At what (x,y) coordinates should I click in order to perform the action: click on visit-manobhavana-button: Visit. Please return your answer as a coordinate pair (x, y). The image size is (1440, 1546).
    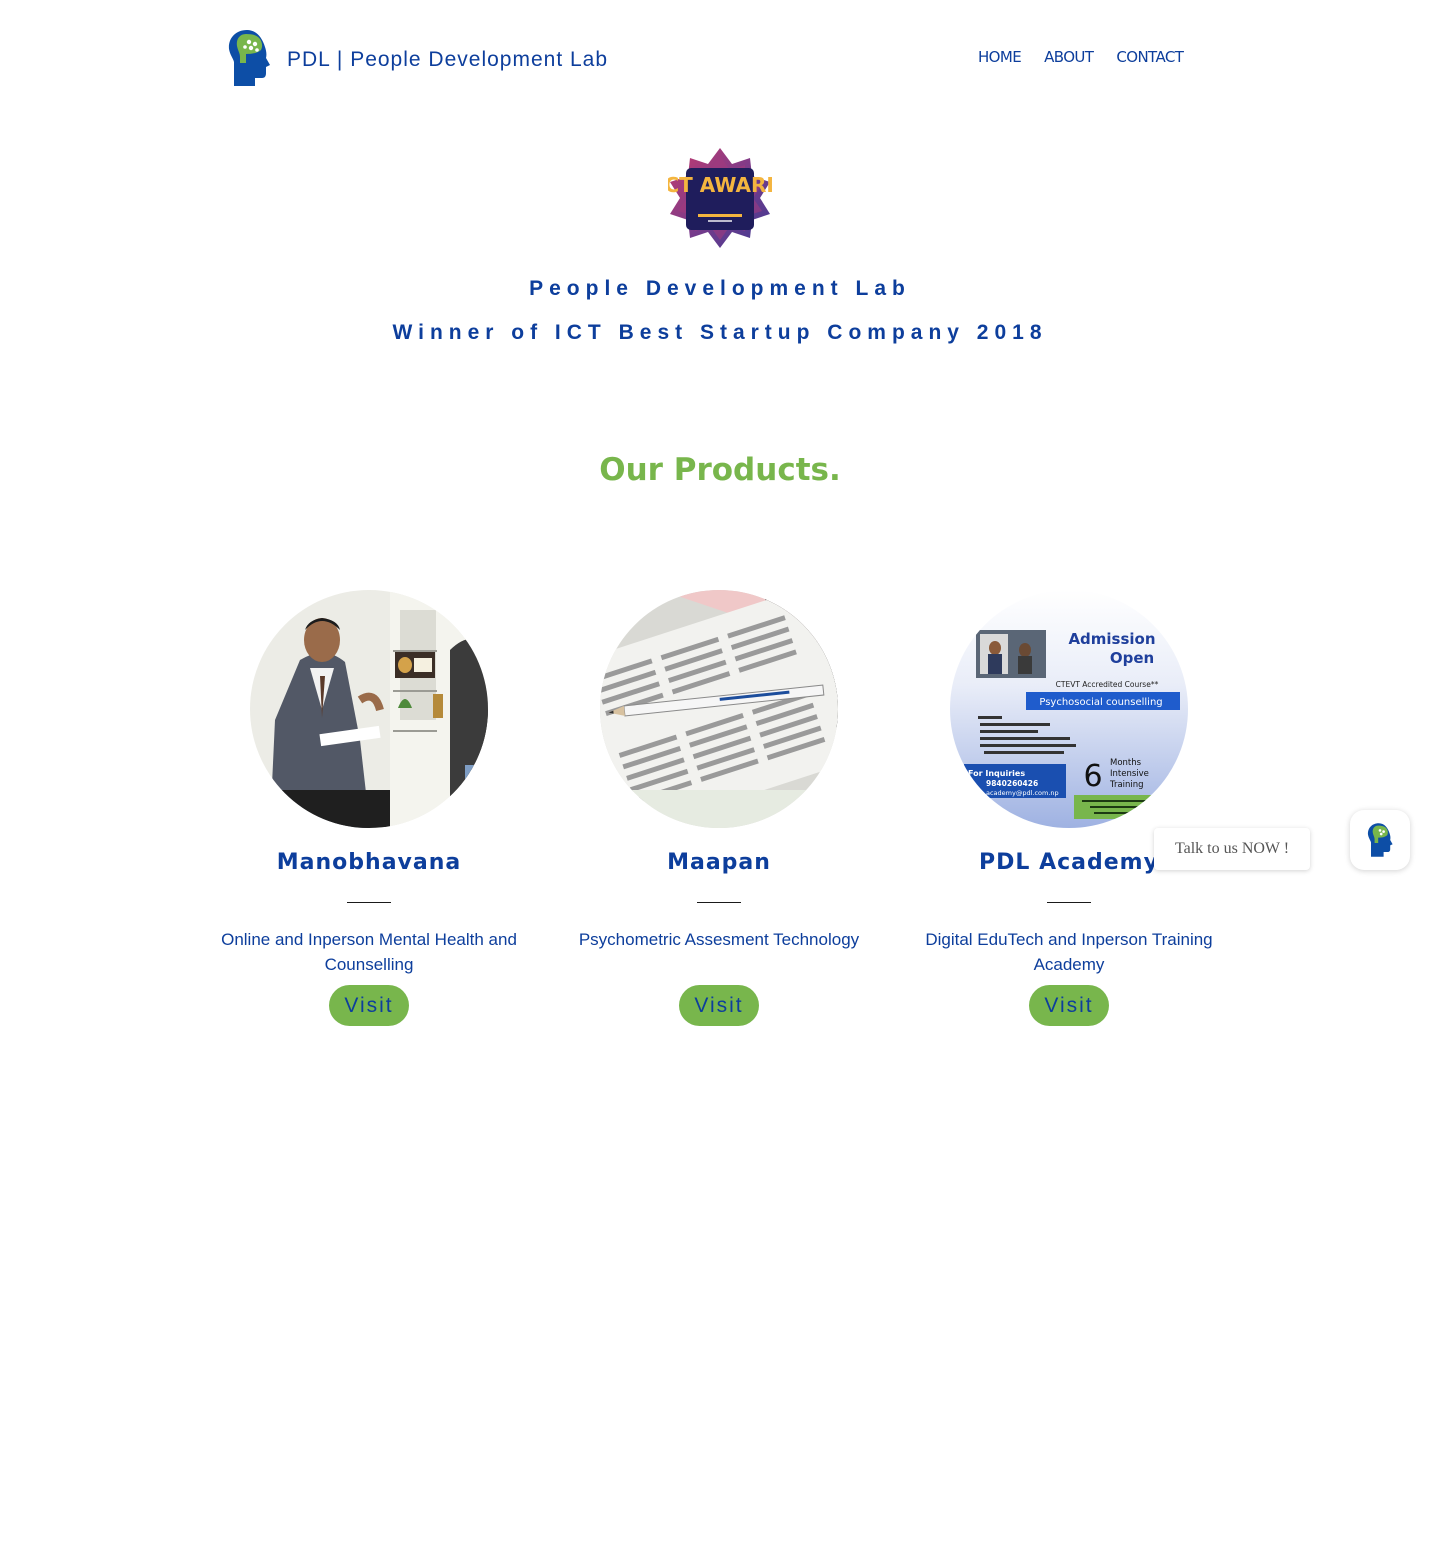
    Looking at the image, I should click on (369, 1005).